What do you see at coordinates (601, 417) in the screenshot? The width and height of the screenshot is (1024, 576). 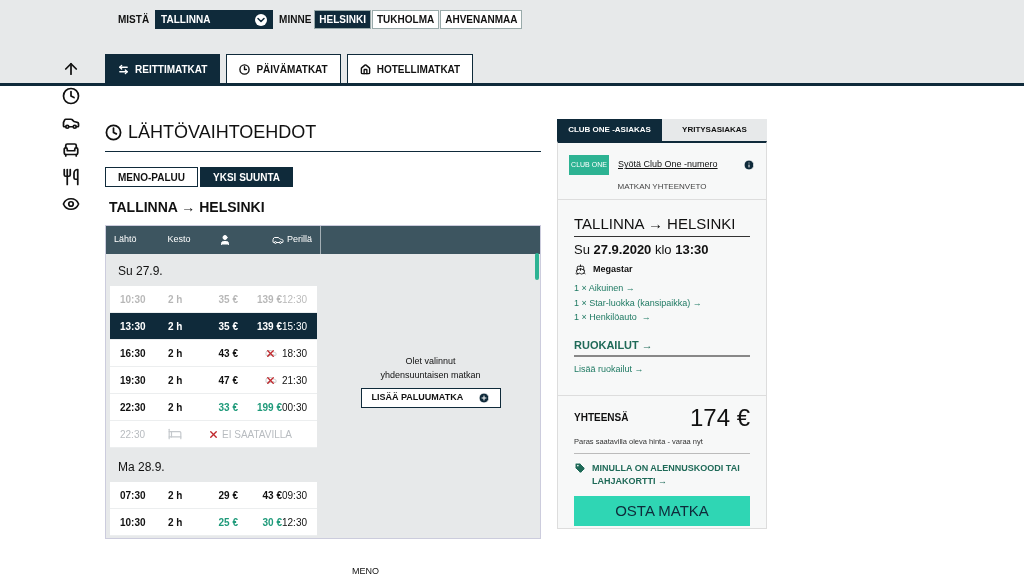 I see `total-label: YHTEENSÄ` at bounding box center [601, 417].